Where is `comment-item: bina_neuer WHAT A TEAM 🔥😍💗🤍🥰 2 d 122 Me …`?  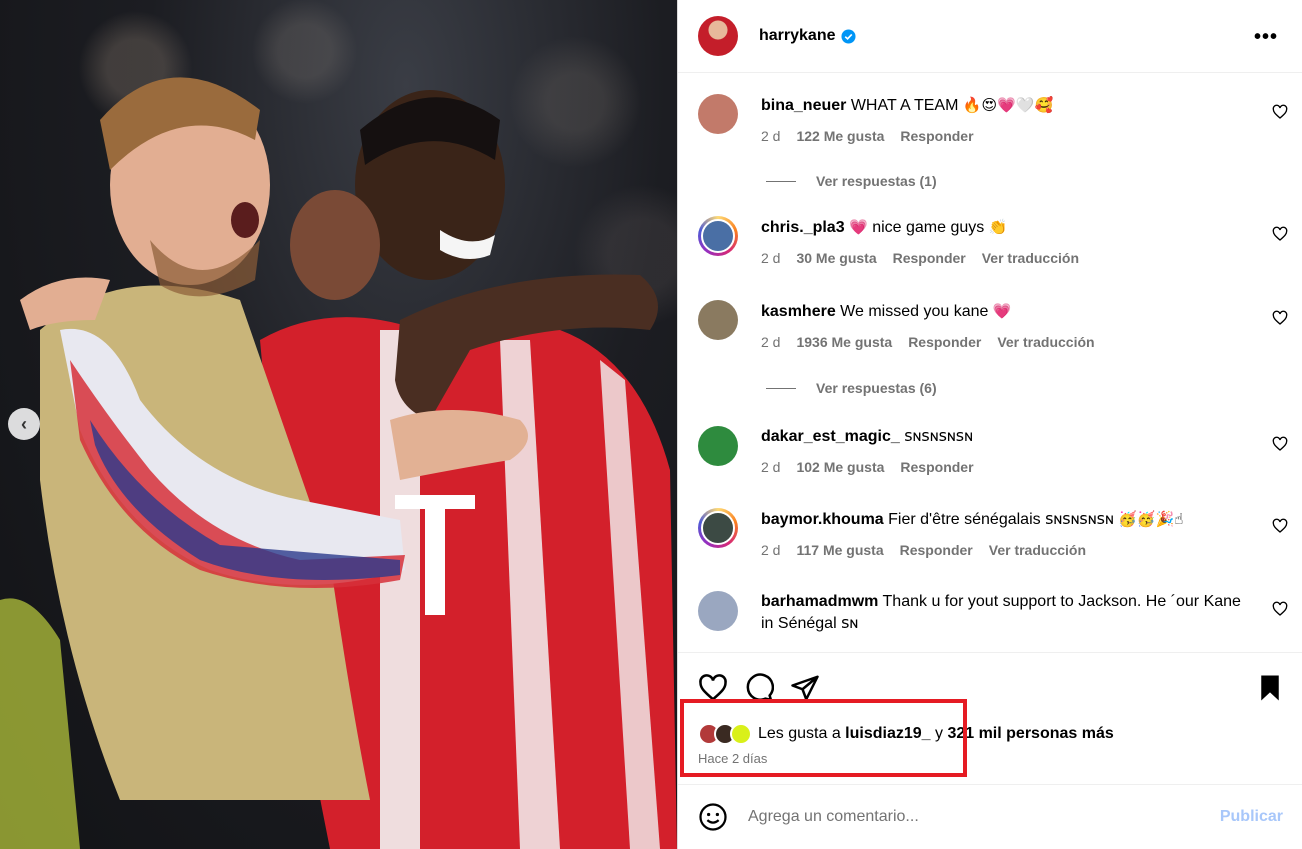 comment-item: bina_neuer WHAT A TEAM 🔥😍💗🤍🥰 2 d 122 Me … is located at coordinates (993, 120).